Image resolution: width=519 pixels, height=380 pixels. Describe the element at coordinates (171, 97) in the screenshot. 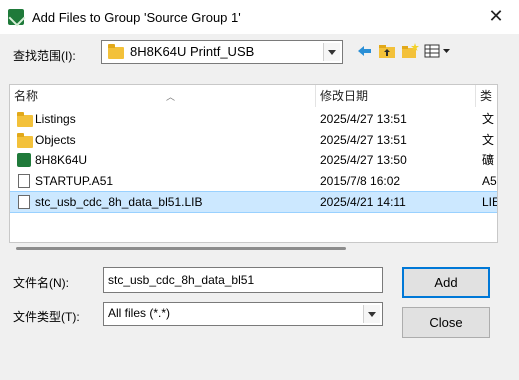

I see `sort-ascending-icon: ︿` at that location.